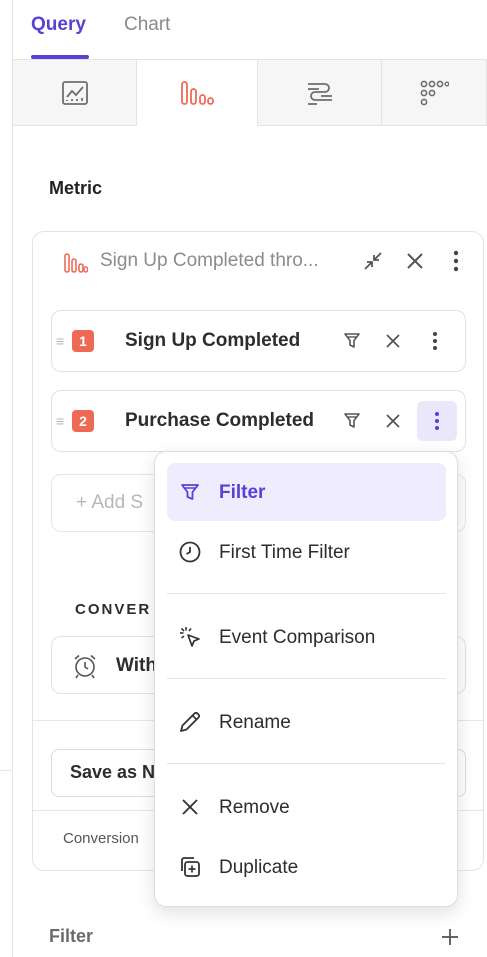 This screenshot has height=957, width=487. I want to click on add-filter-button, so click(450, 937).